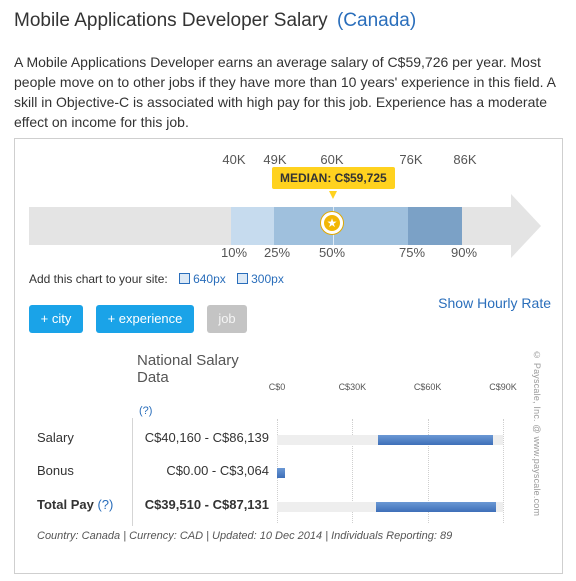  I want to click on salary-row-label: Salary, so click(55, 437).